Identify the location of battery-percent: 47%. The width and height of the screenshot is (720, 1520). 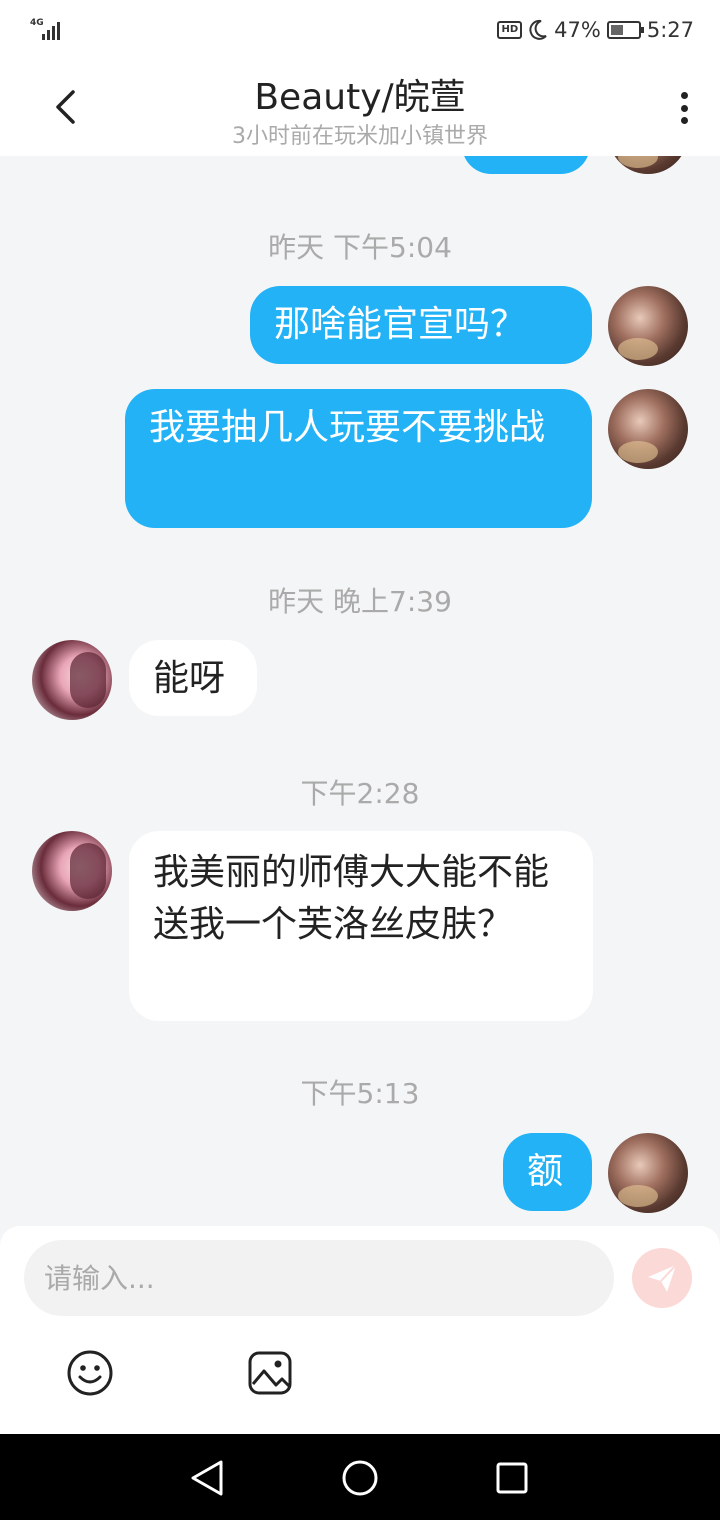
(577, 30).